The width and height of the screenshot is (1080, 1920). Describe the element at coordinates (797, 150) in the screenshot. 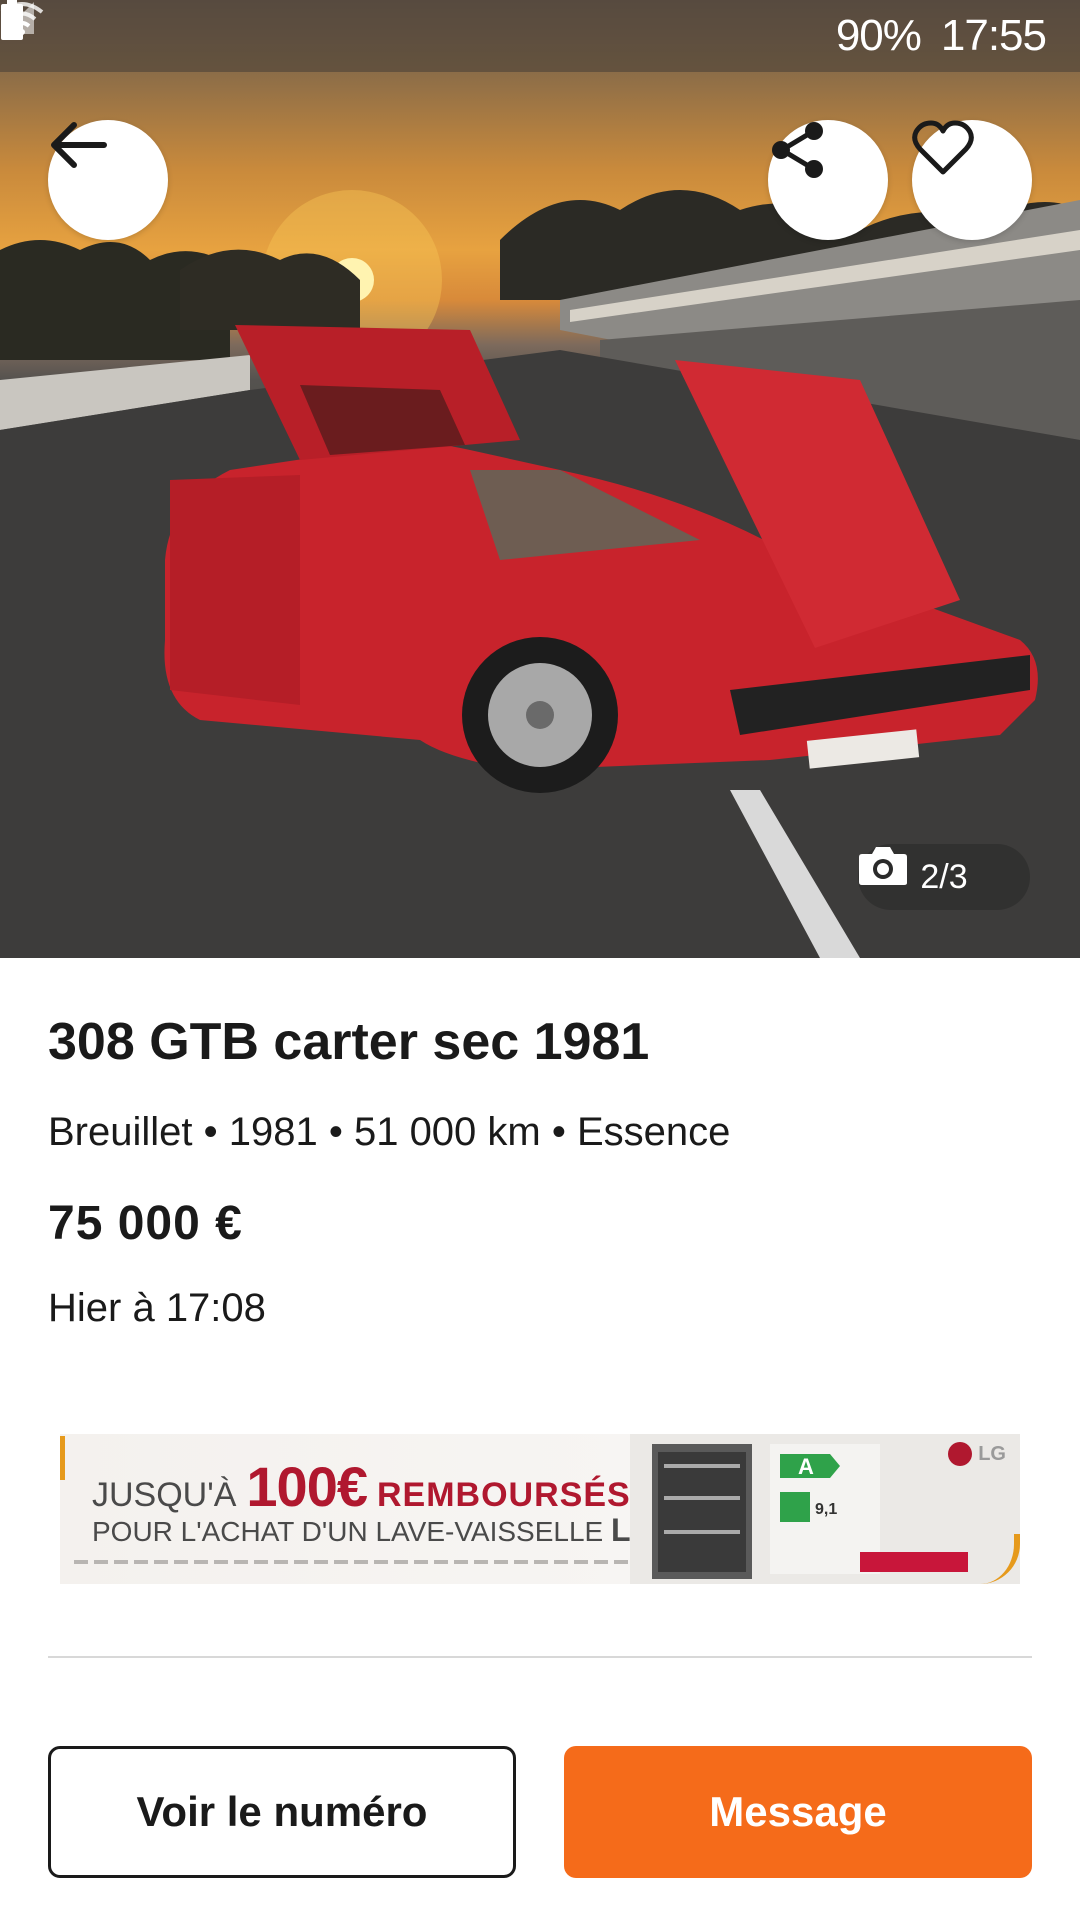

I see `share-icon` at that location.